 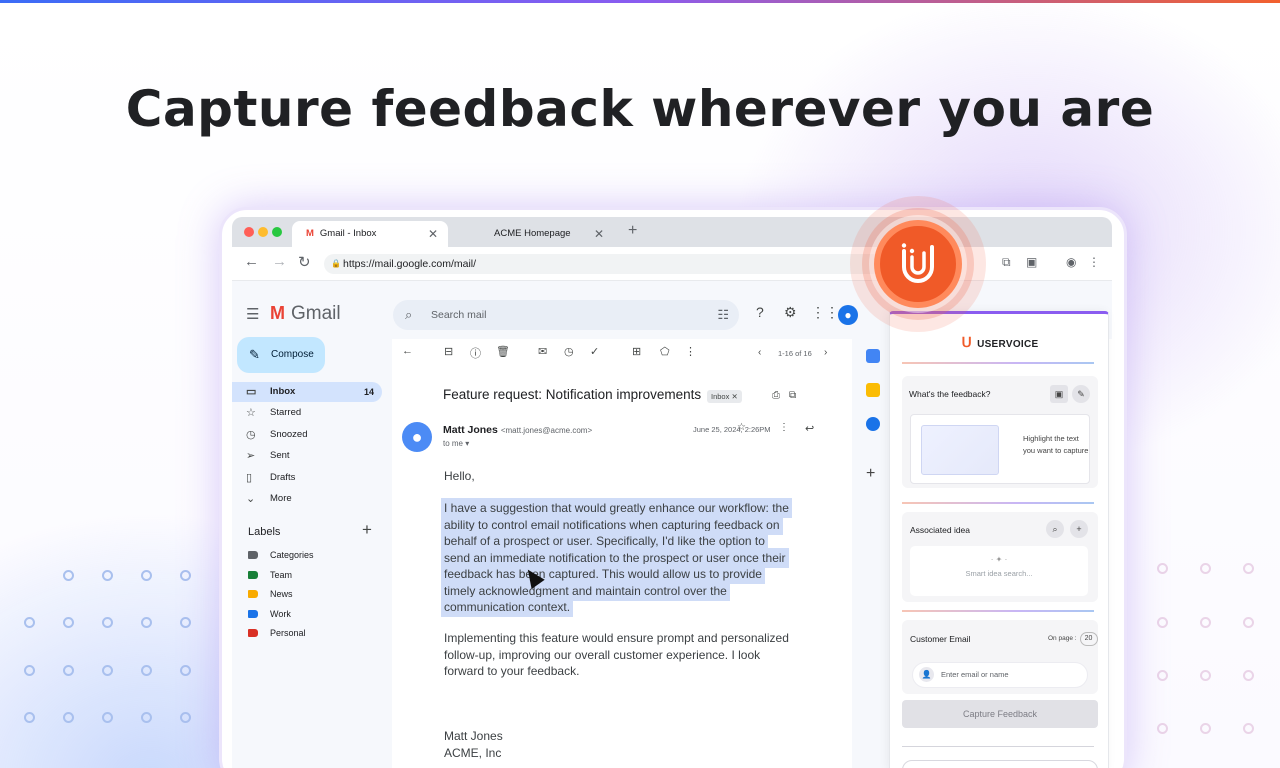 What do you see at coordinates (370, 234) in the screenshot?
I see `tab-gmail-inbox: M Gmail - Inbox ✕` at bounding box center [370, 234].